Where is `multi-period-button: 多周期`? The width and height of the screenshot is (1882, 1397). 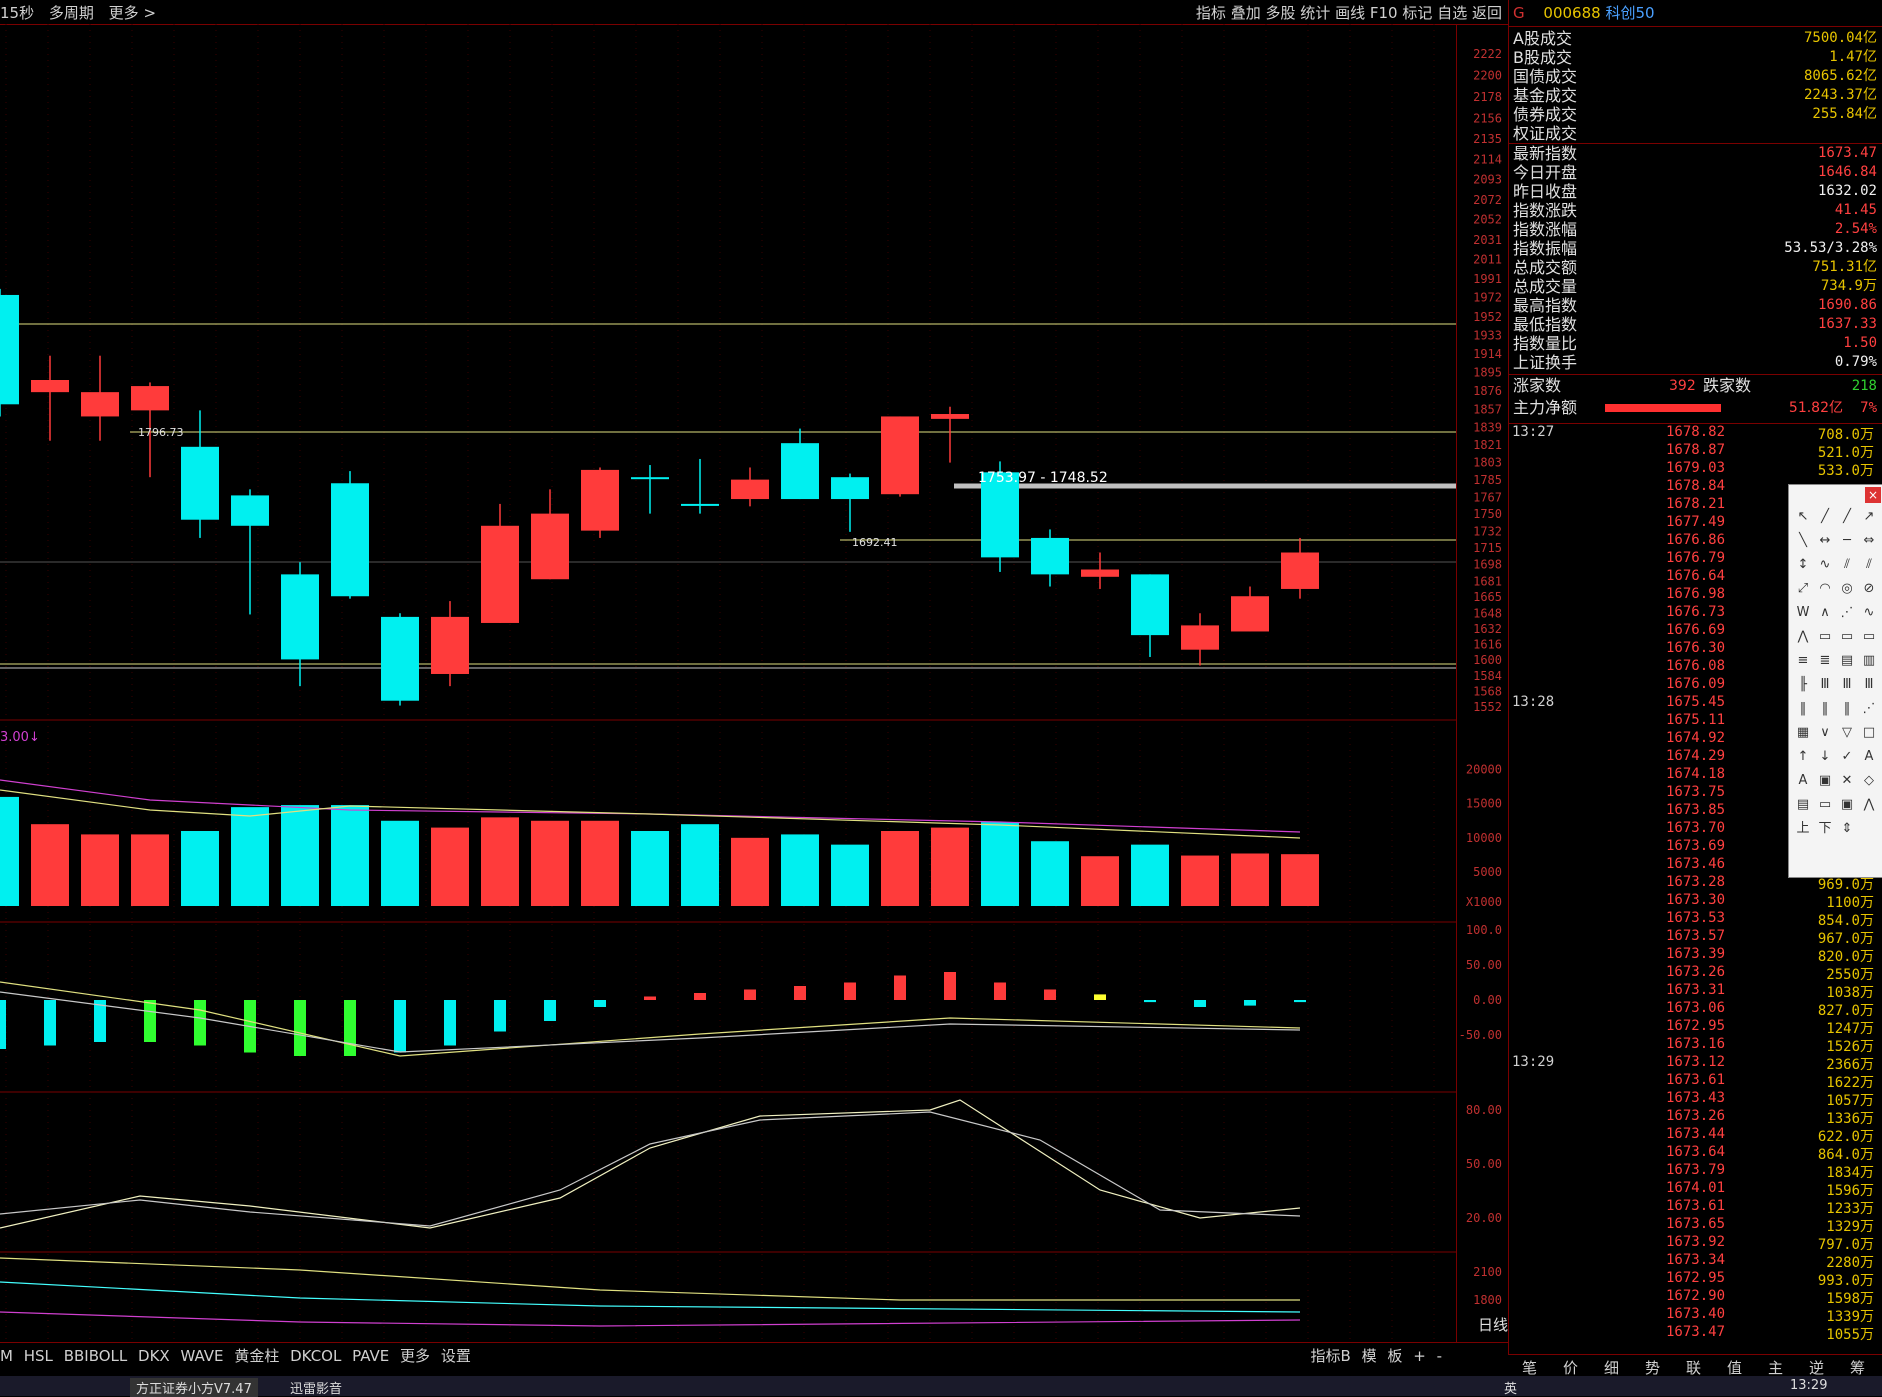
multi-period-button: 多周期 is located at coordinates (71, 13).